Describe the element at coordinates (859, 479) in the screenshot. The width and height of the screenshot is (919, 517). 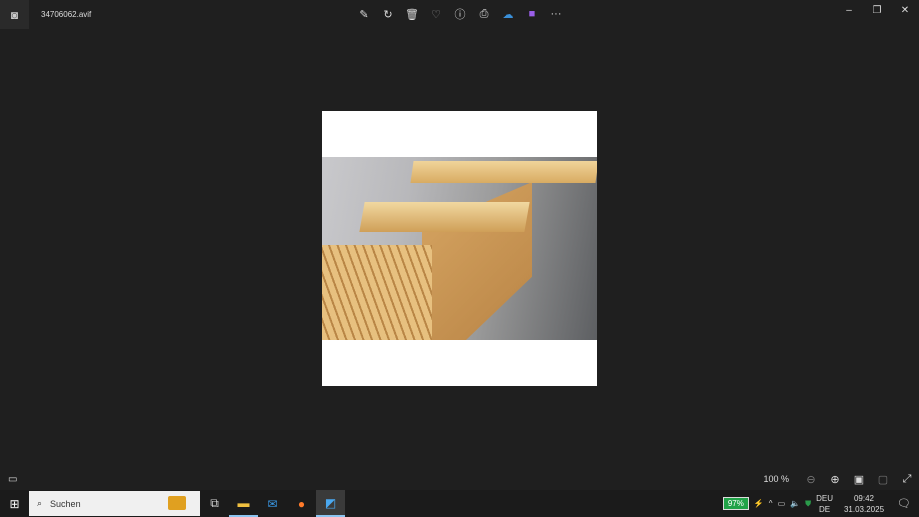
I see `fit-window-icon: ▣` at that location.